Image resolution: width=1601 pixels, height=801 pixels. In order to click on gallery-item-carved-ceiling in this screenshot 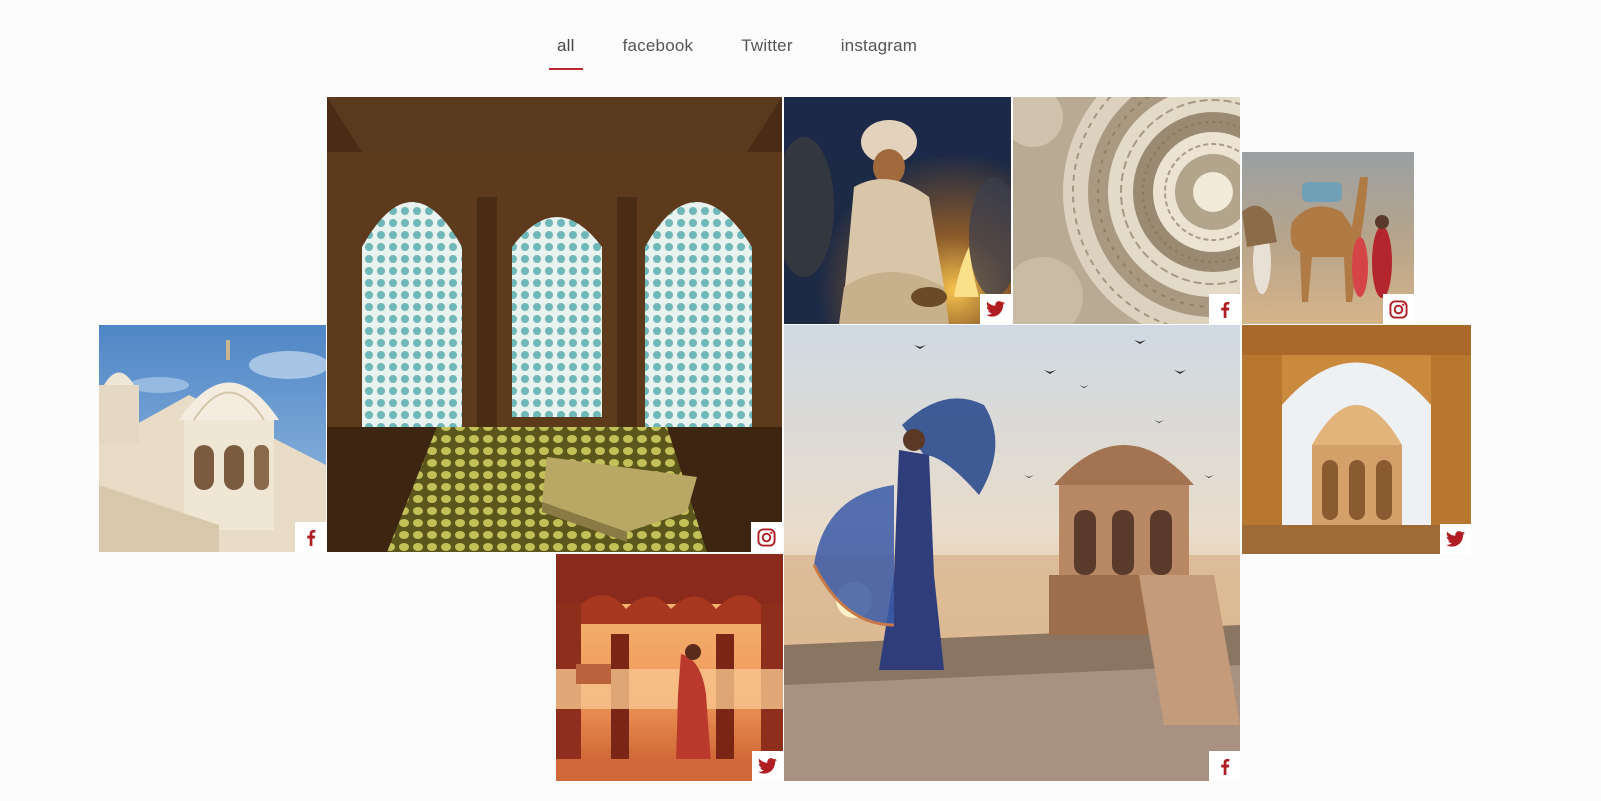, I will do `click(1126, 210)`.